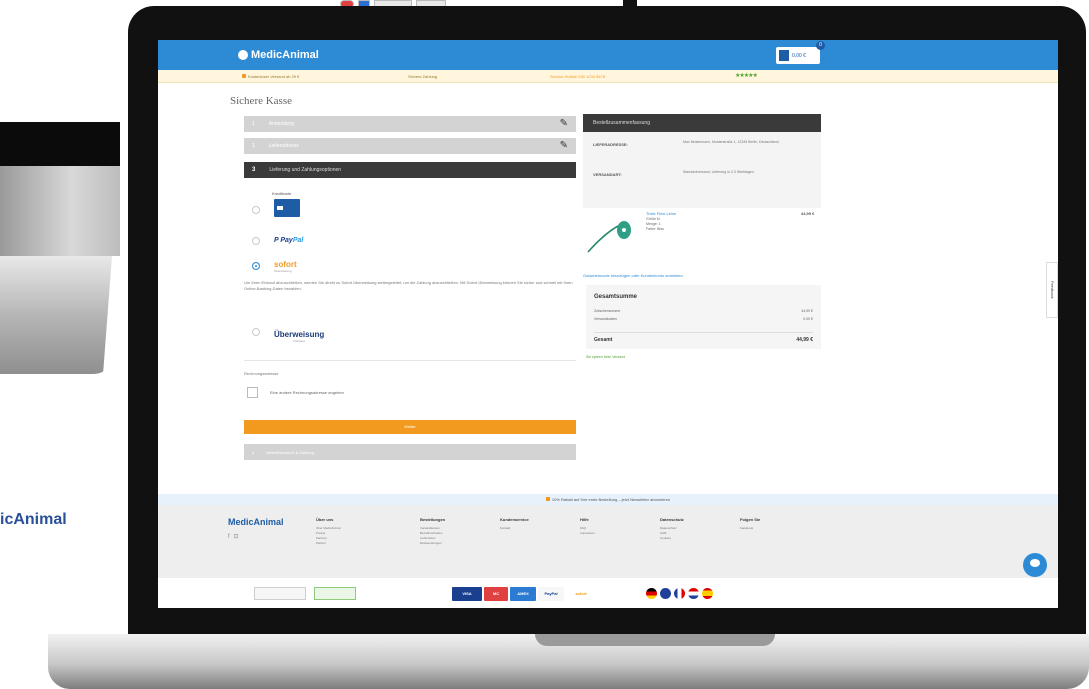 This screenshot has height=689, width=1089. Describe the element at coordinates (261, 101) in the screenshot. I see `page-title: Sichere Kasse` at that location.